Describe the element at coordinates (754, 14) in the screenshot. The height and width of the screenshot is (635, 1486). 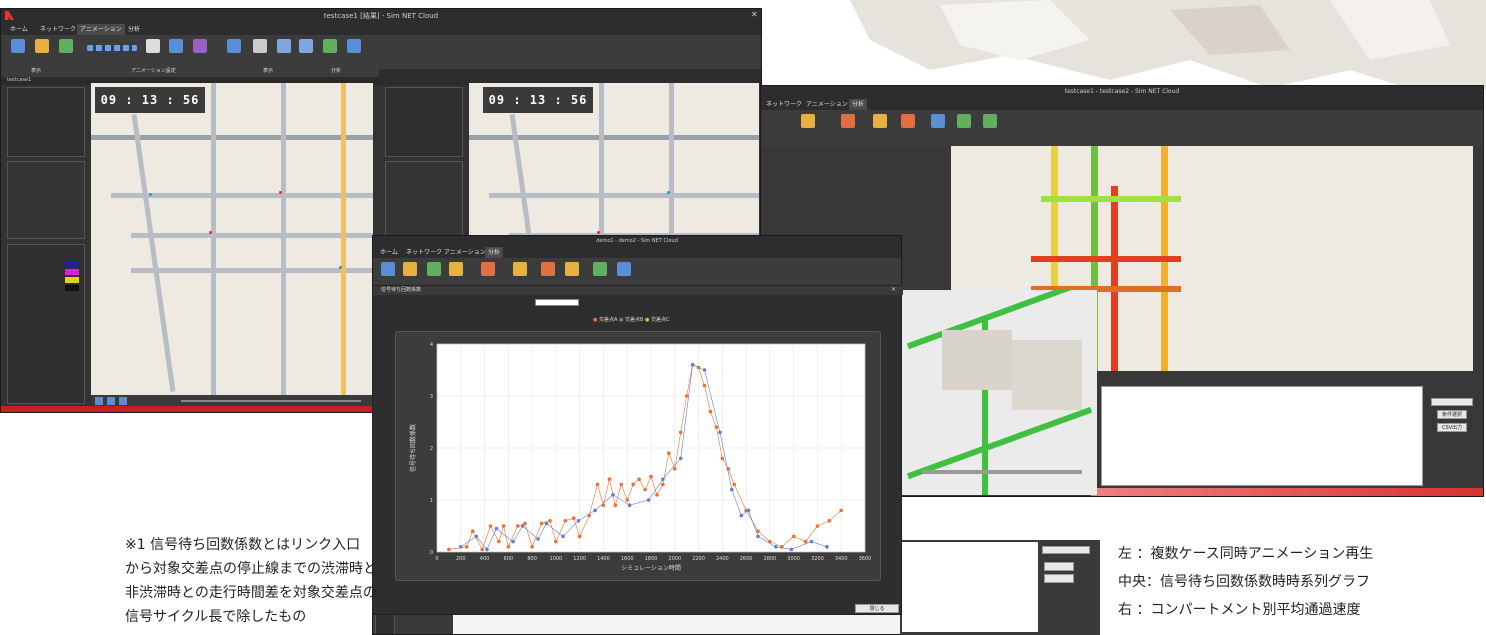
I see `close-icon: ✕` at that location.